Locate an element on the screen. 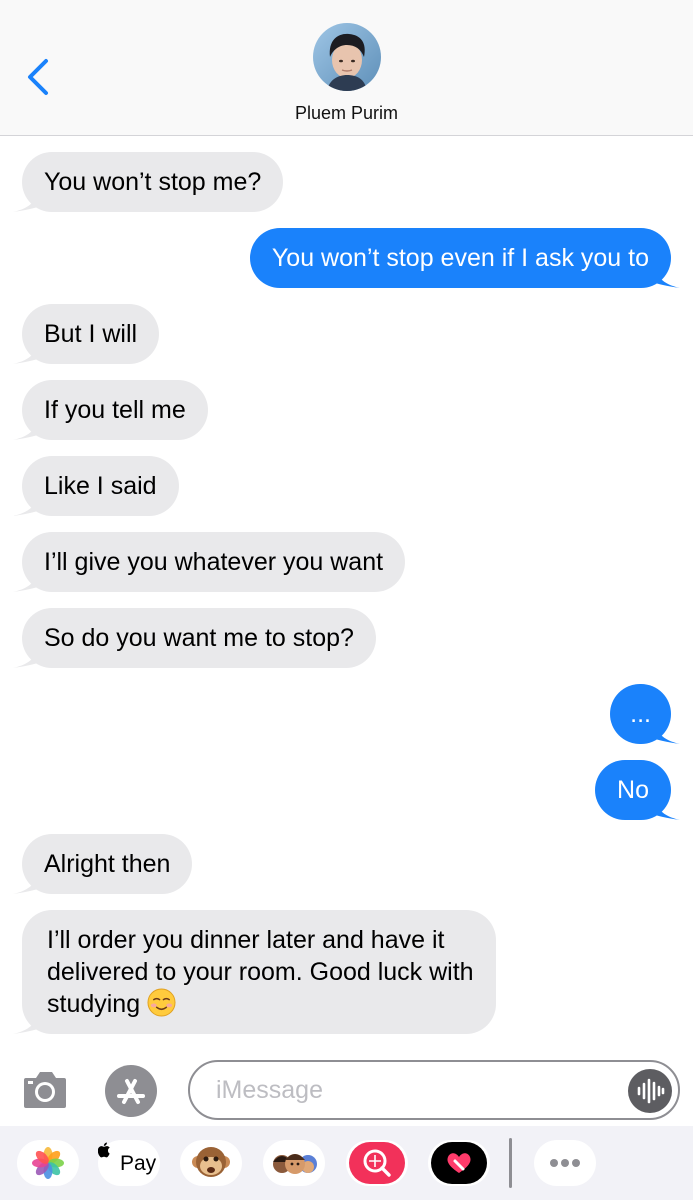 Image resolution: width=693 pixels, height=1200 pixels. more-apps-button is located at coordinates (565, 1163).